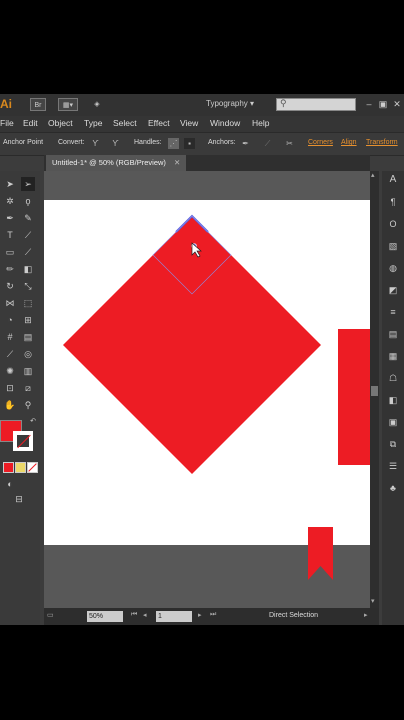  Describe the element at coordinates (10, 371) in the screenshot. I see `symbol-sprayer-tool-icon: ✺` at that location.